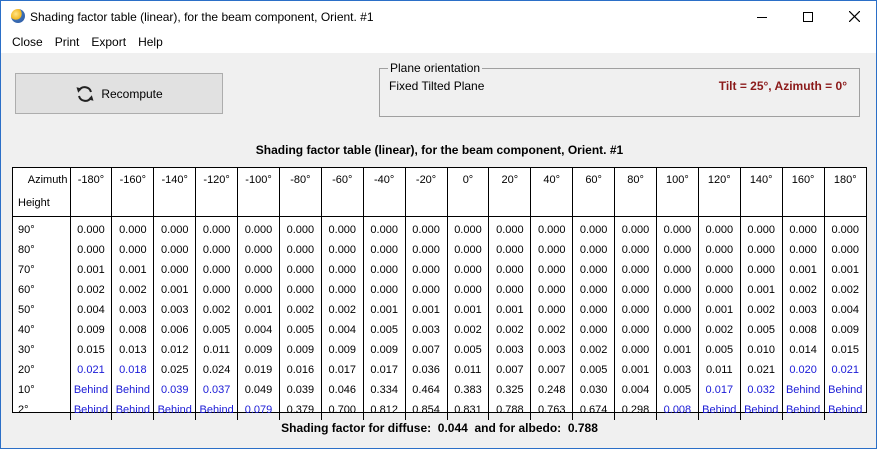 The image size is (877, 449). I want to click on albedo-label: and for albedo:, so click(518, 428).